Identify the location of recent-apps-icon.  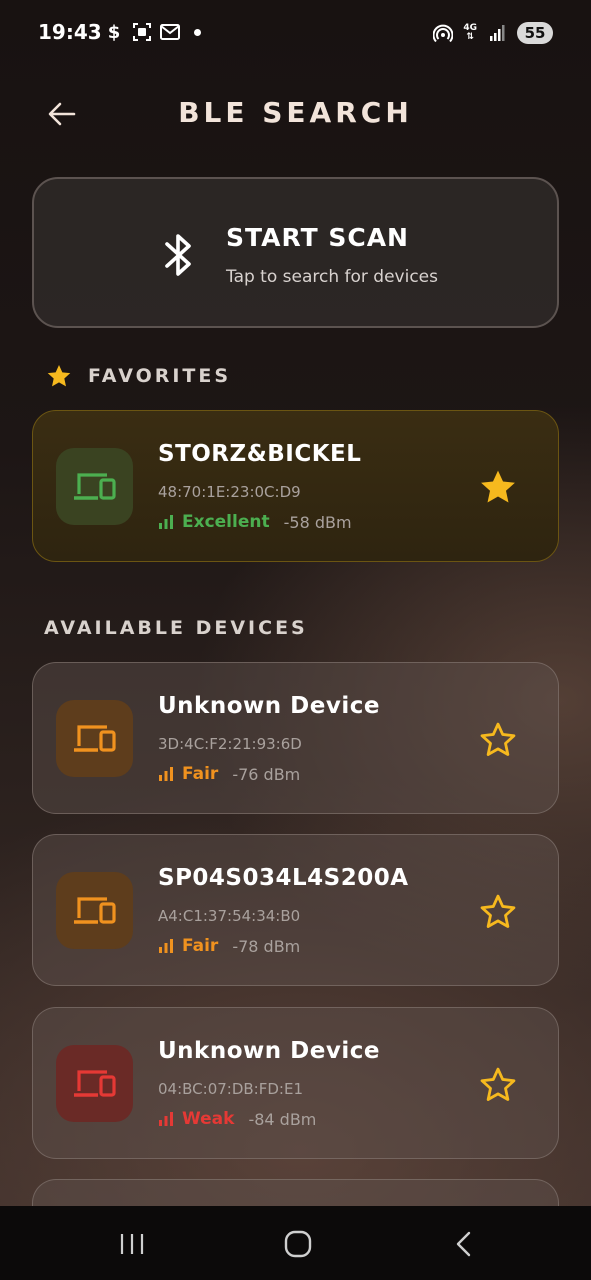
(132, 1244).